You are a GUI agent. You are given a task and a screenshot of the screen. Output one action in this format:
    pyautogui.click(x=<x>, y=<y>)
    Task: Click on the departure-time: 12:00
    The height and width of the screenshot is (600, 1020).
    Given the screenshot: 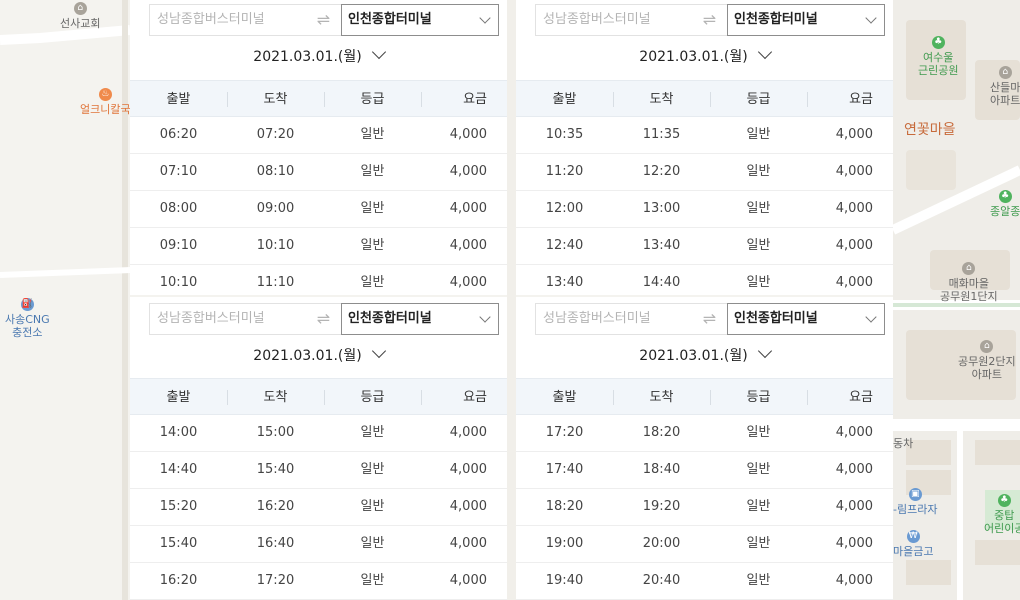 What is the action you would take?
    pyautogui.click(x=564, y=208)
    